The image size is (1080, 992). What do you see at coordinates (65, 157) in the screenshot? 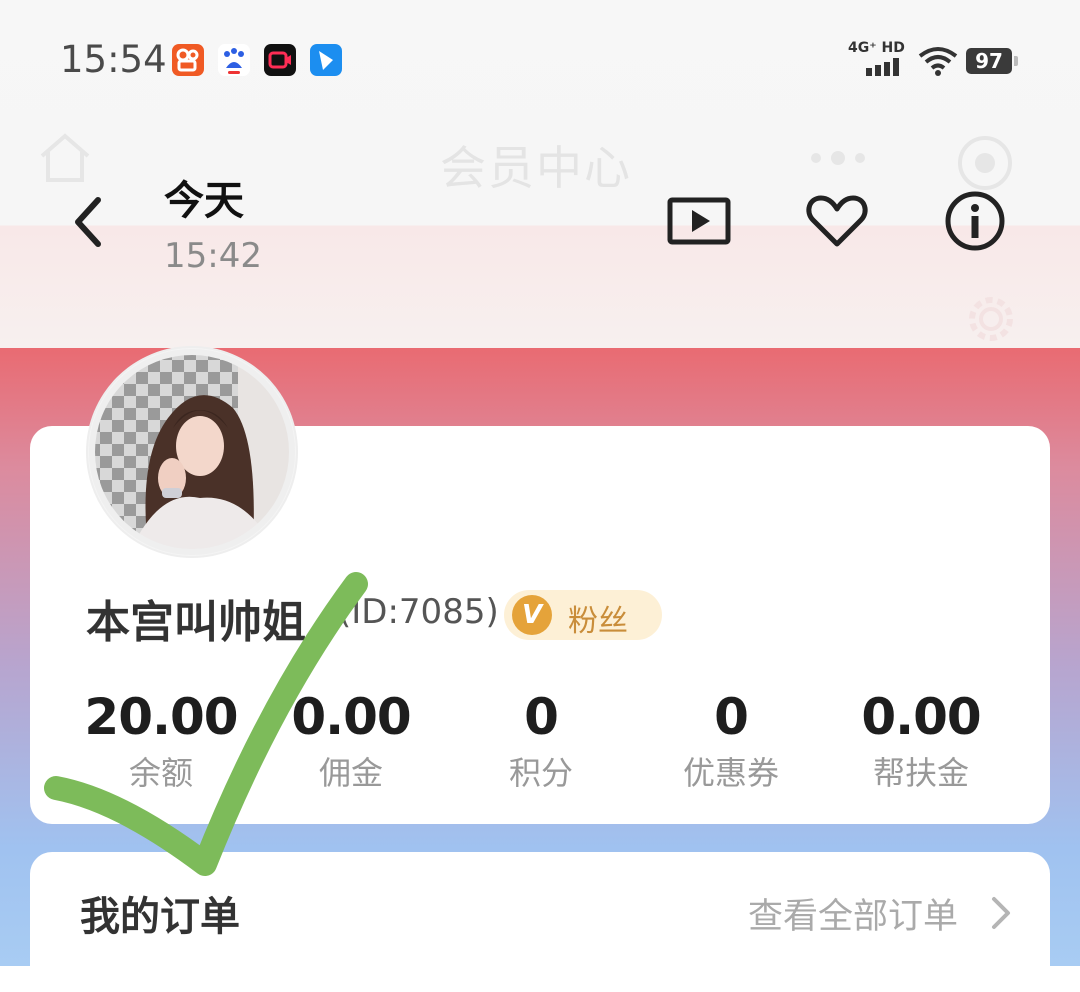
I see `home-icon` at bounding box center [65, 157].